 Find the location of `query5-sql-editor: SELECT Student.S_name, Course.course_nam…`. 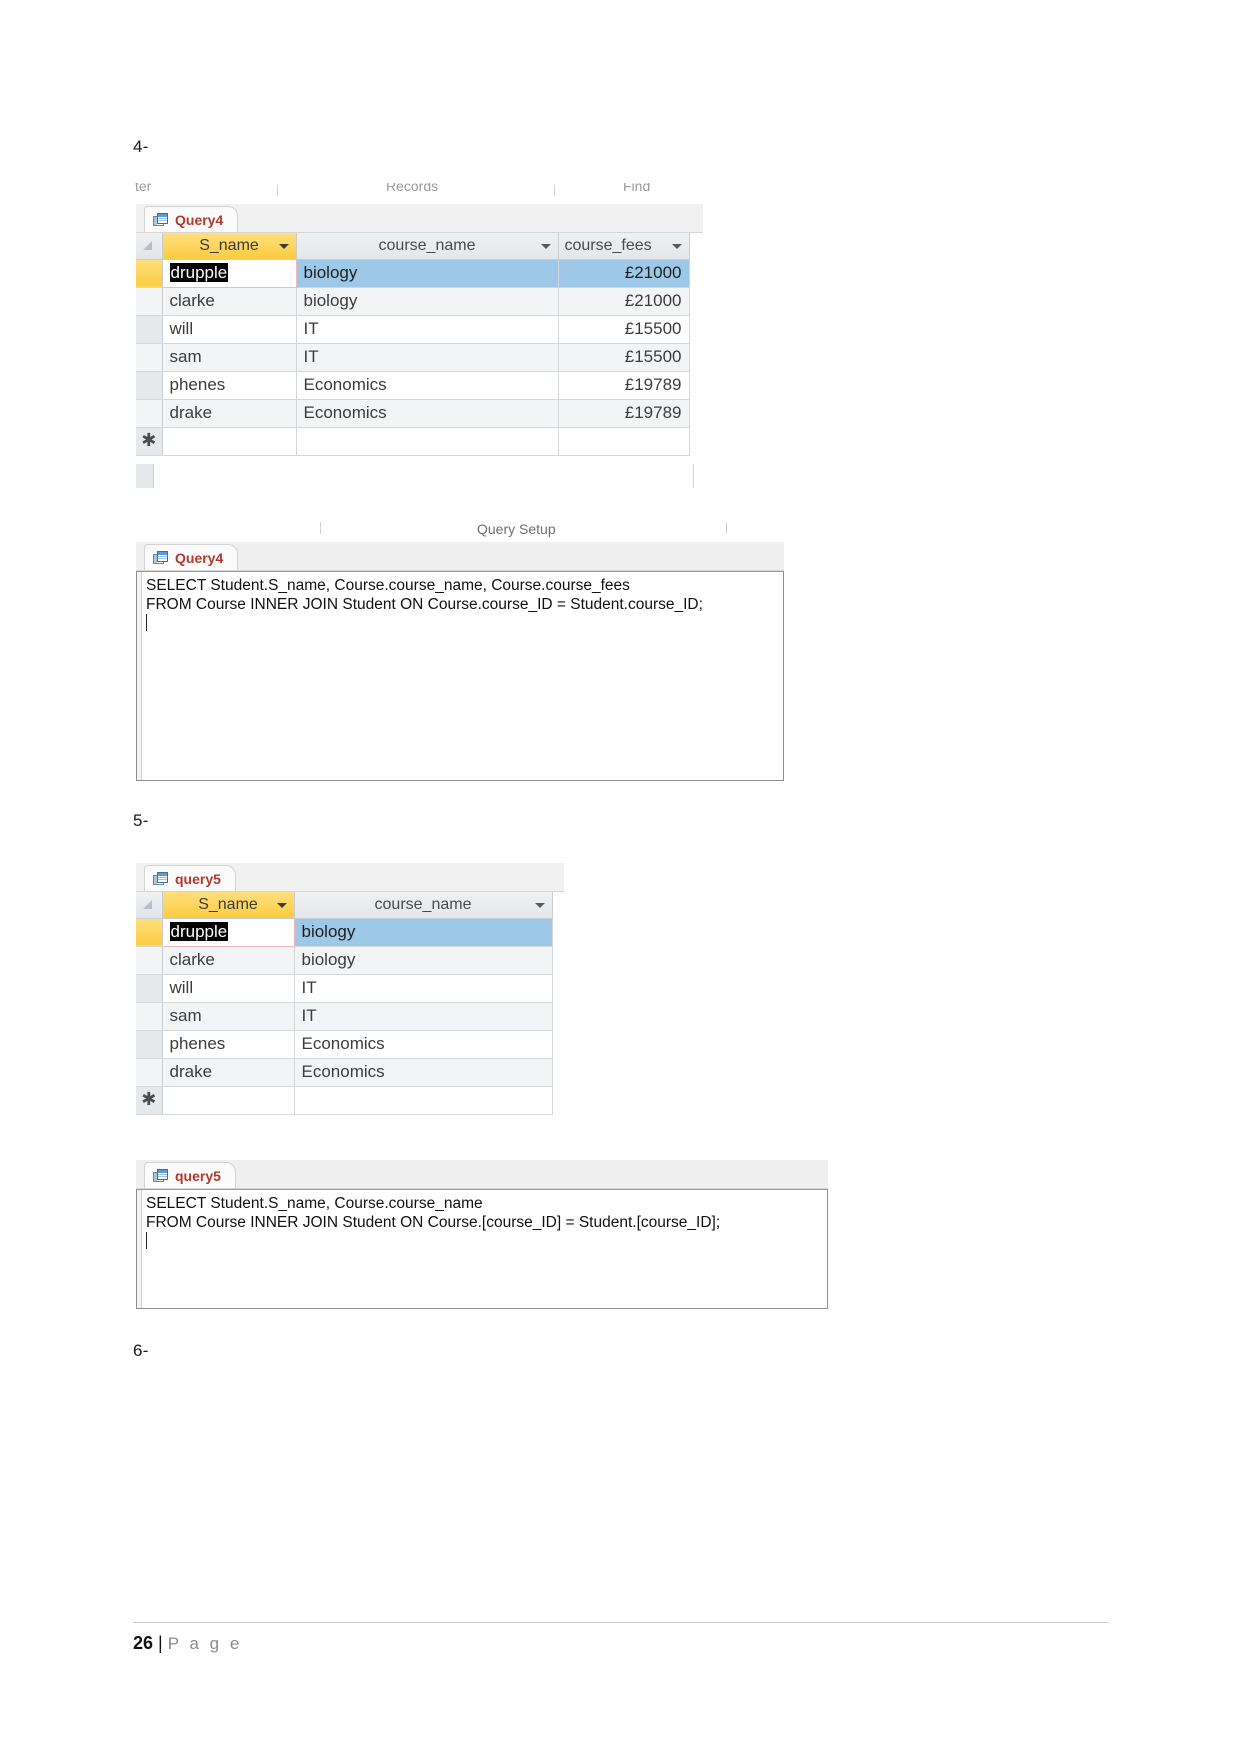

query5-sql-editor: SELECT Student.S_name, Course.course_nam… is located at coordinates (482, 1249).